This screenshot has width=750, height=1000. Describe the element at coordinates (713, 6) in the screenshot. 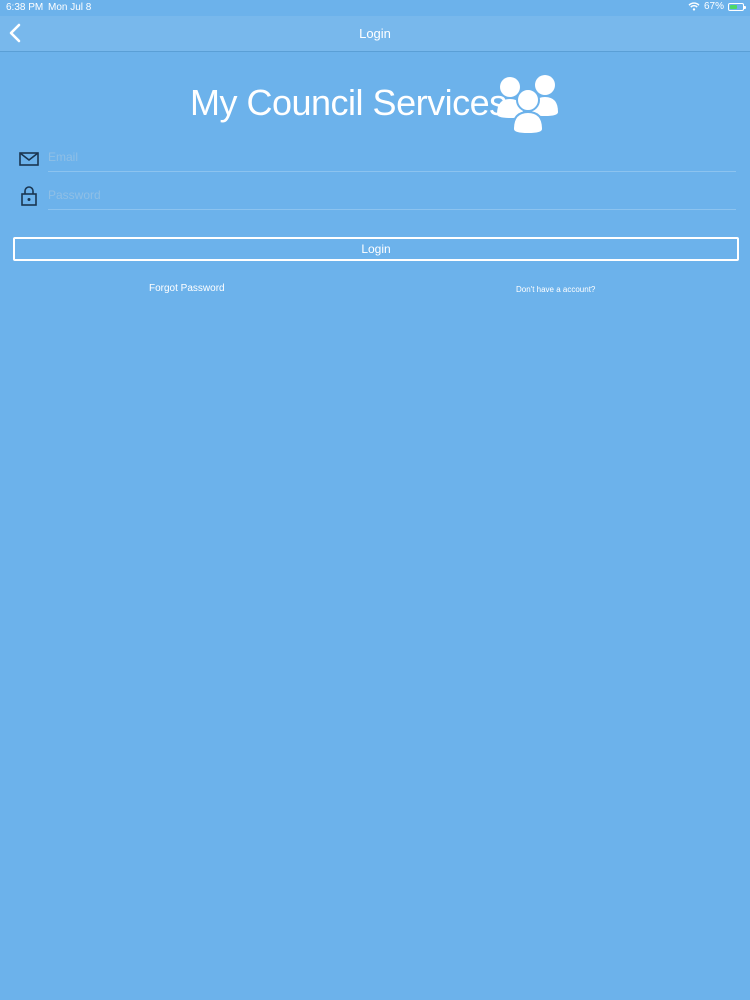

I see `battery-percentage: 67%` at that location.